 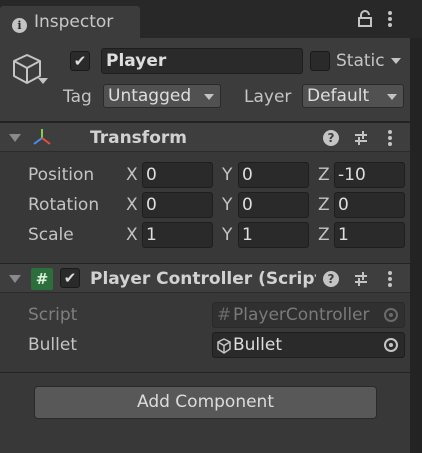 I want to click on static-checkbox, so click(x=320, y=61).